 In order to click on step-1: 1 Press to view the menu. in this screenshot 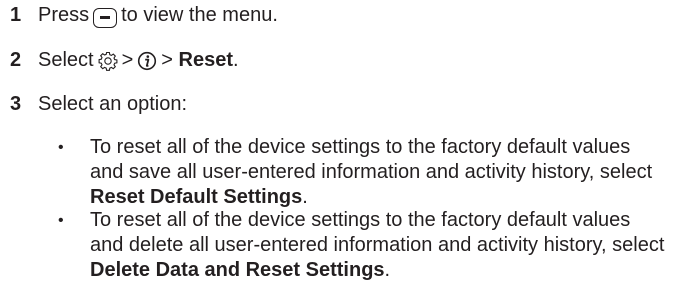, I will do `click(144, 16)`.